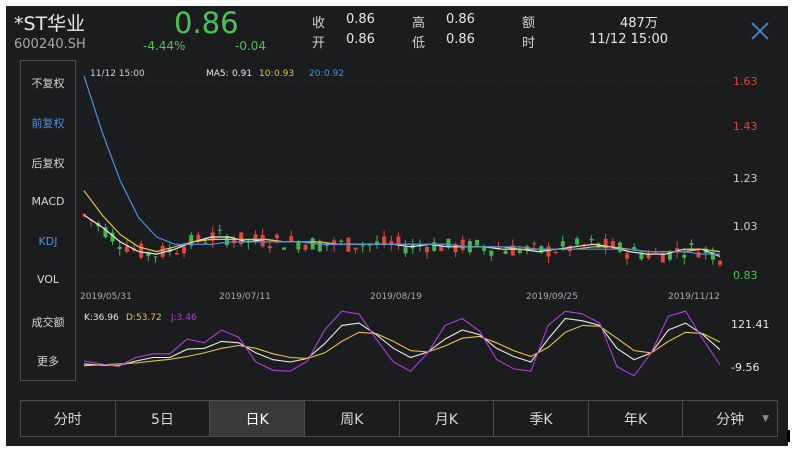 The height and width of the screenshot is (452, 792). What do you see at coordinates (745, 81) in the screenshot?
I see `price-axis-tick: 1.63` at bounding box center [745, 81].